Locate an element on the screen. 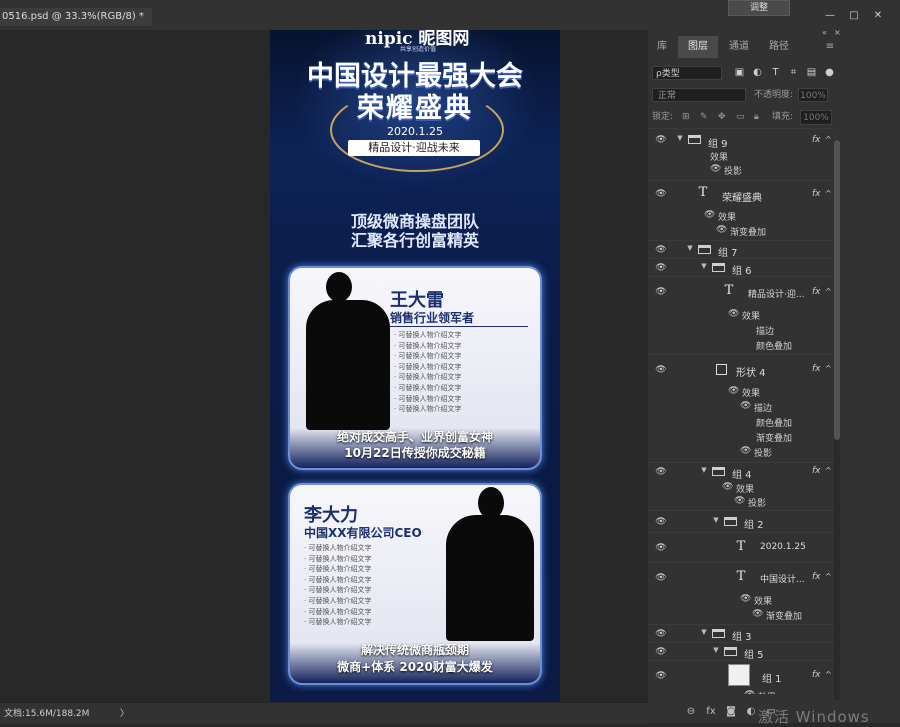 The width and height of the screenshot is (900, 727). layer-row: 👁︎ ▼ 组 4 fx ^ is located at coordinates (741, 471).